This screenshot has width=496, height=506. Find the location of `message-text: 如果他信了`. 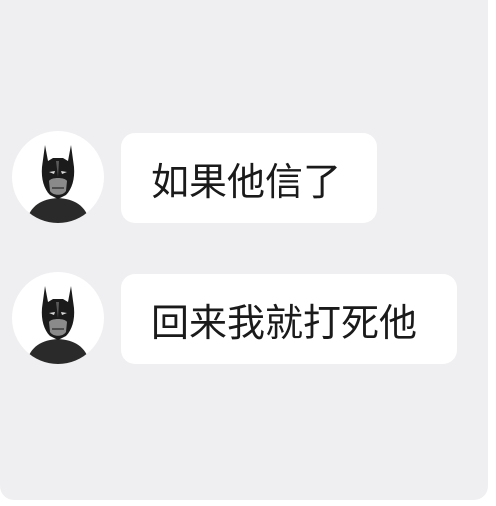

message-text: 如果他信了 is located at coordinates (246, 181).